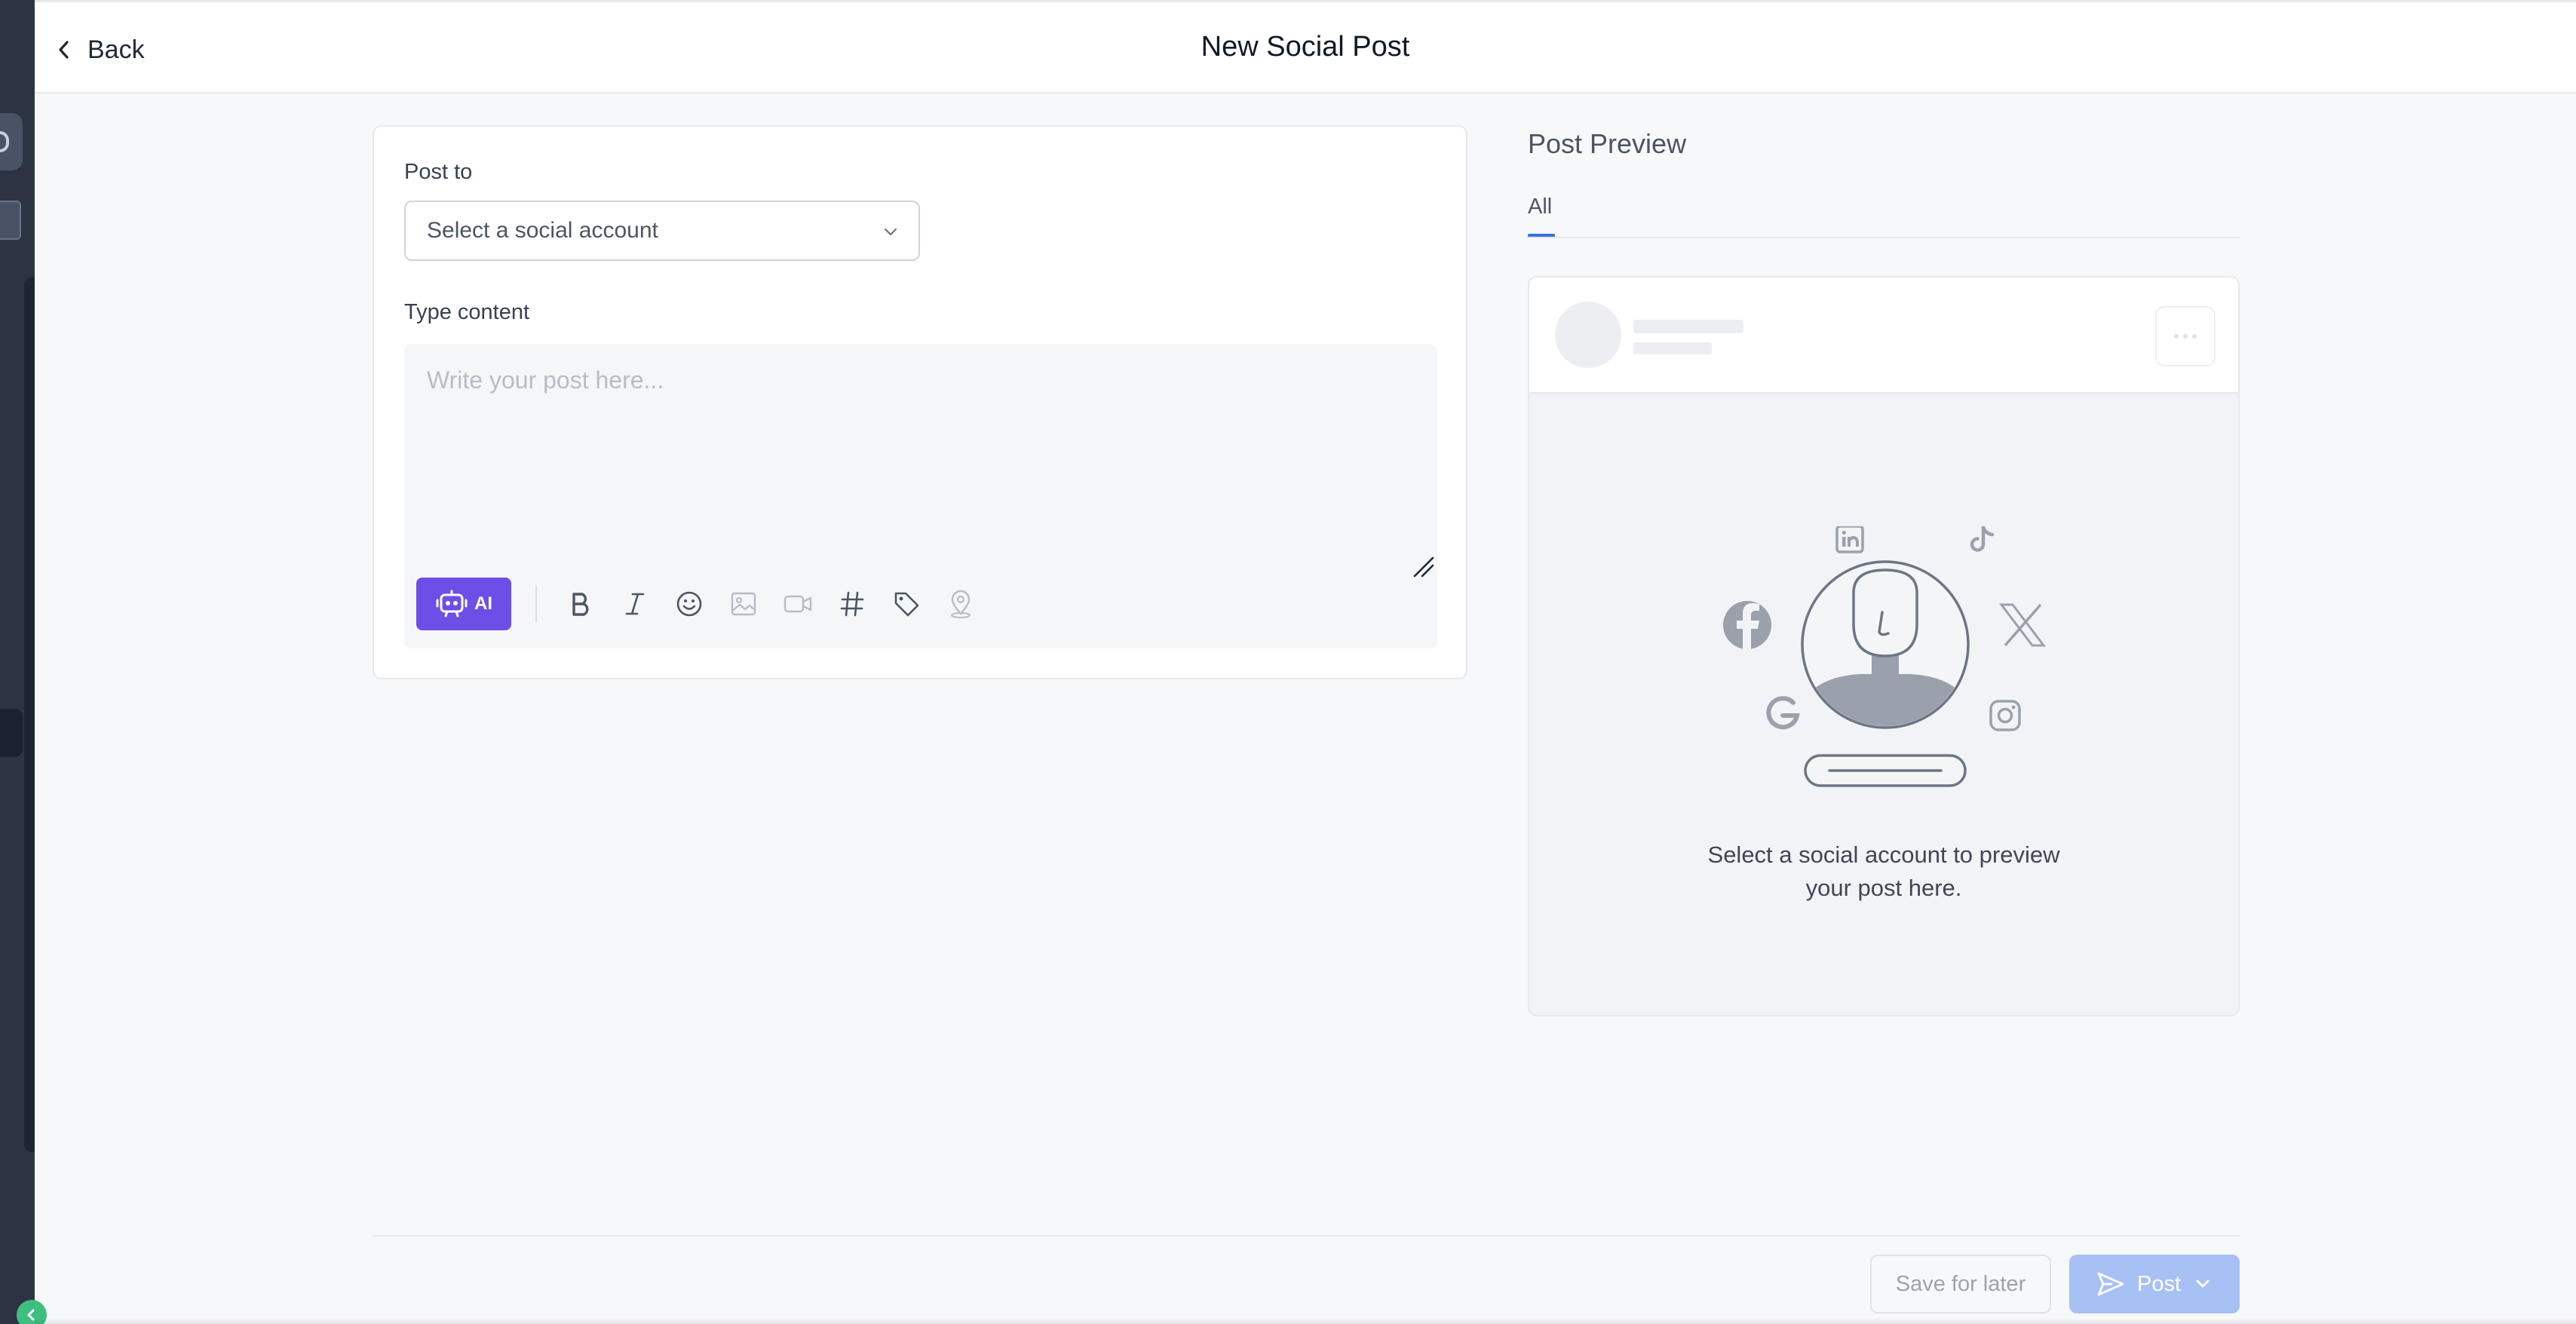 The image size is (2576, 1324). What do you see at coordinates (1883, 335) in the screenshot?
I see `preview-card-header` at bounding box center [1883, 335].